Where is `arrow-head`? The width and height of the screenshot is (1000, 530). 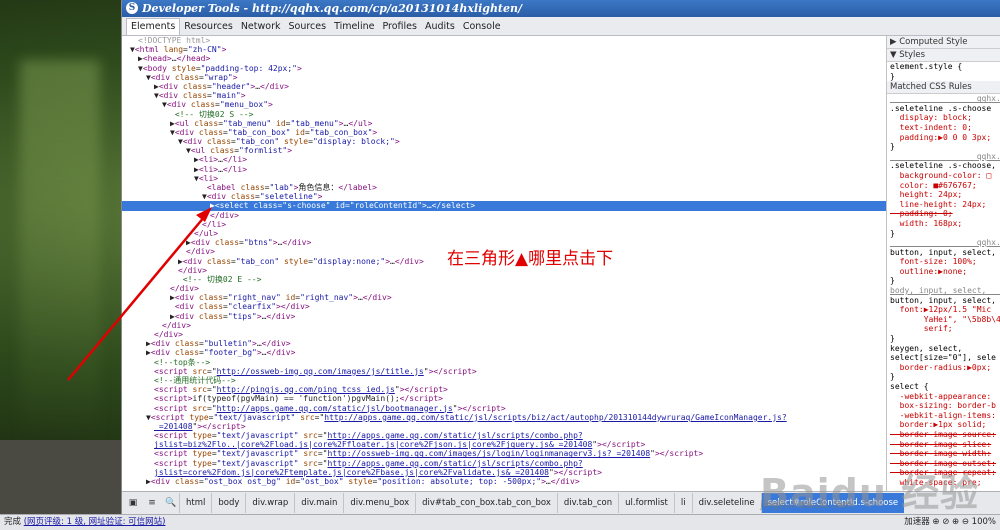 arrow-head is located at coordinates (204, 214).